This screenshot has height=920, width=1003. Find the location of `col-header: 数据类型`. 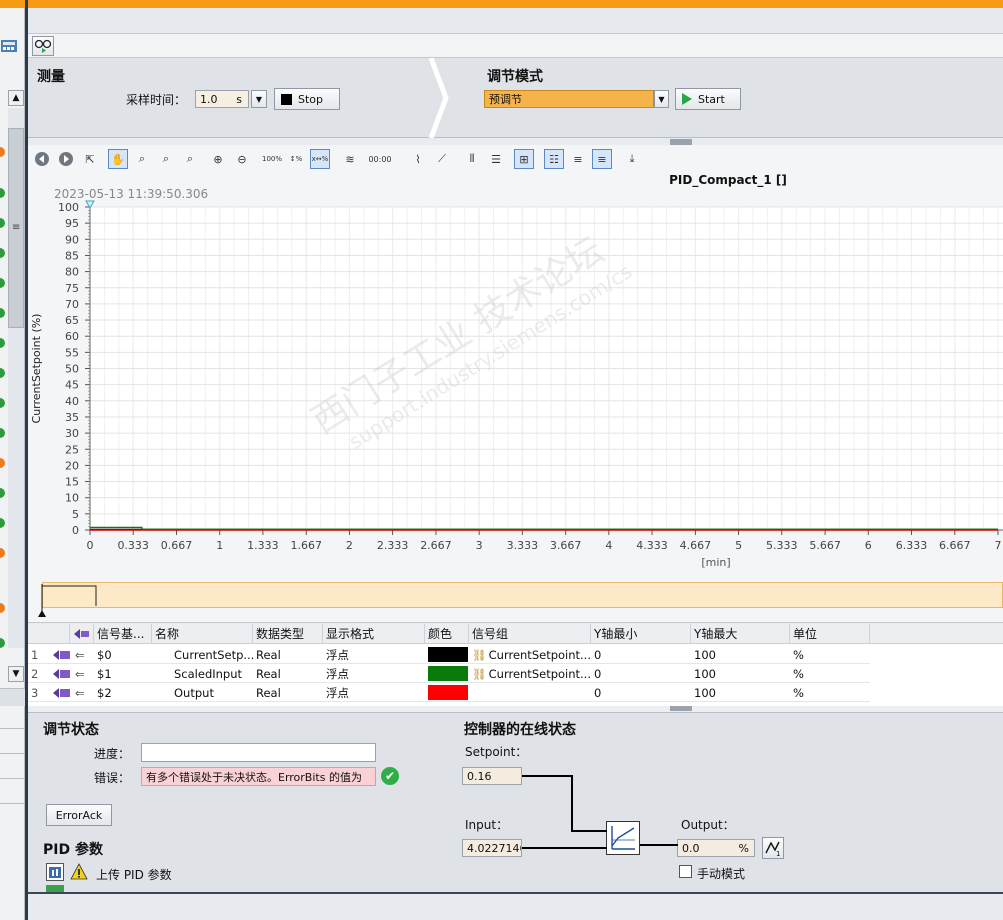

col-header: 数据类型 is located at coordinates (288, 634).